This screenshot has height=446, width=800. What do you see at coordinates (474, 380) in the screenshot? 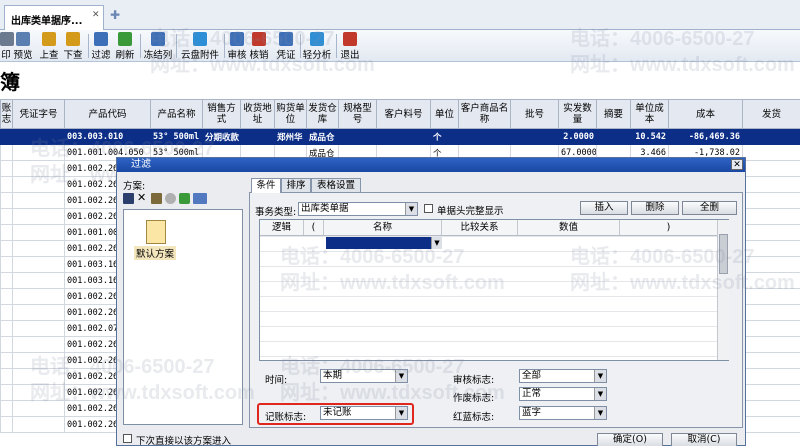
I see `audit-label: 审核标志:` at bounding box center [474, 380].